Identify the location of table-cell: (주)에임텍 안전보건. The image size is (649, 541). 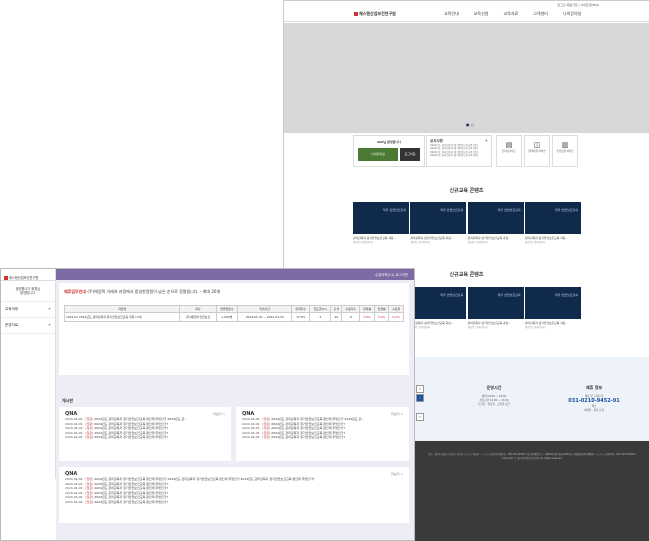
(198, 317).